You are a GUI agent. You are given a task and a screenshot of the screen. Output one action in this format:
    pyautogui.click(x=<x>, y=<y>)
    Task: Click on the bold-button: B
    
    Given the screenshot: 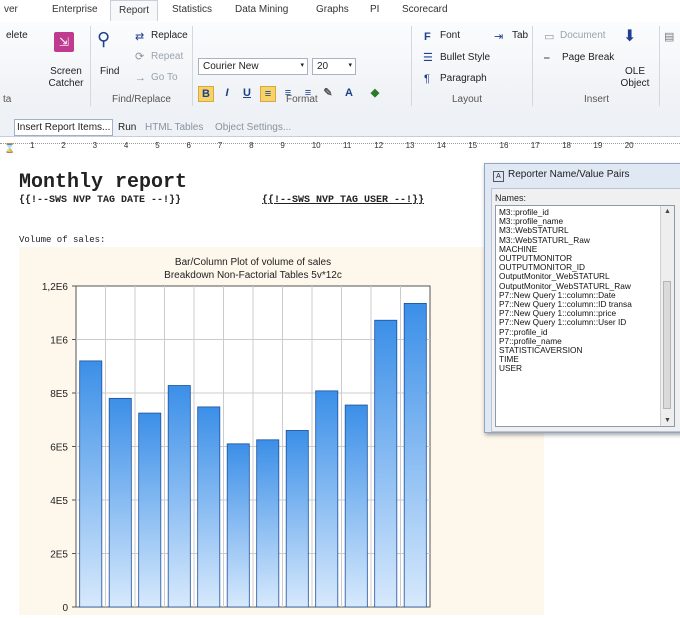 What is the action you would take?
    pyautogui.click(x=206, y=94)
    